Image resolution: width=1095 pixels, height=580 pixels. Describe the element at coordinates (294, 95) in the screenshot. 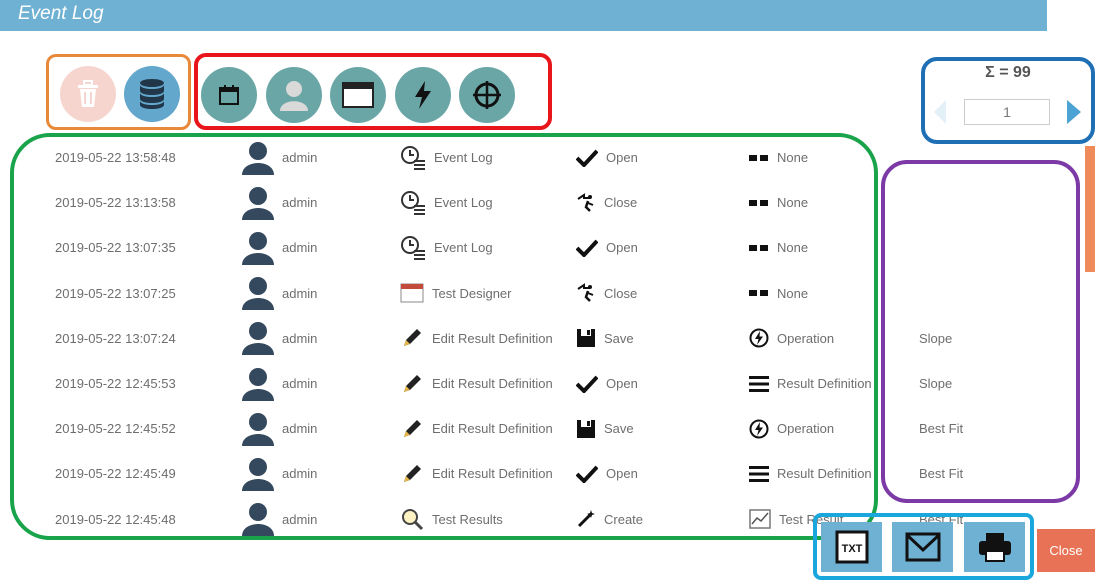

I see `filter-user-button` at that location.